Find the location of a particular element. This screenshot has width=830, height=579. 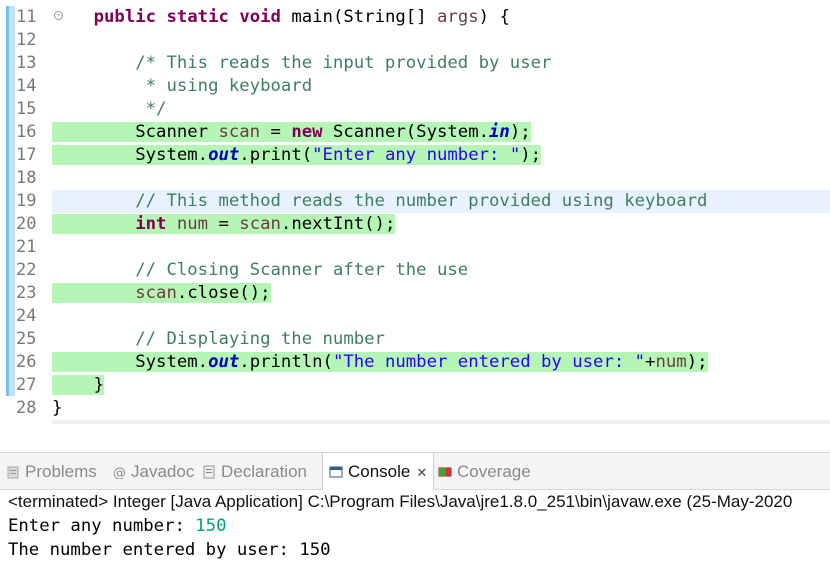

code-line: scan.close(); is located at coordinates (161, 293).